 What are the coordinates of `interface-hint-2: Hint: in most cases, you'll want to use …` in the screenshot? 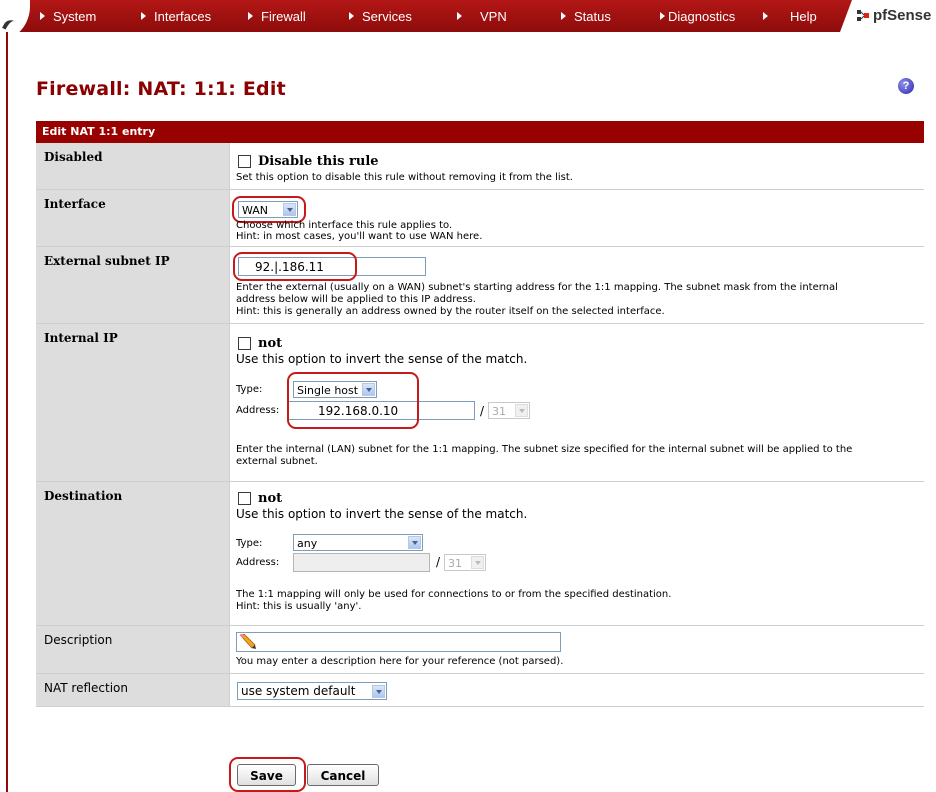 It's located at (359, 236).